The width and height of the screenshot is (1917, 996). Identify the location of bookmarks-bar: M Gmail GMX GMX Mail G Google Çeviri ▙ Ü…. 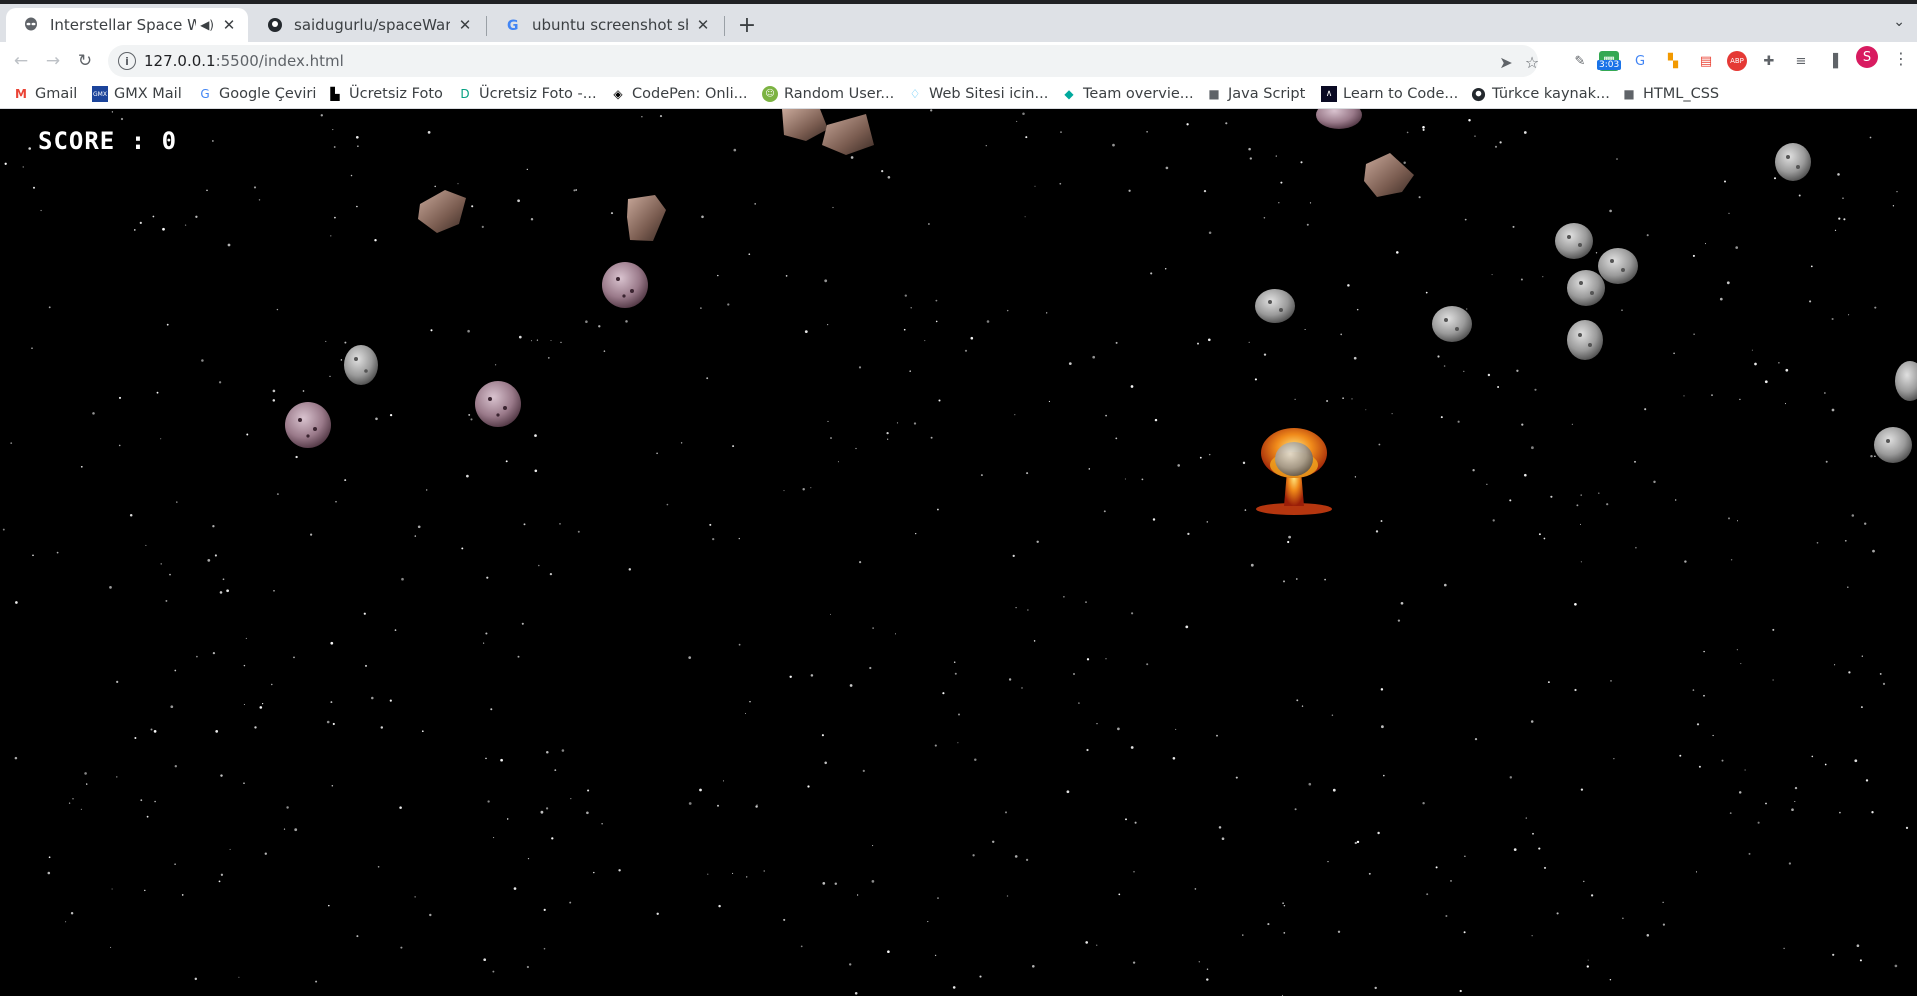
(958, 94).